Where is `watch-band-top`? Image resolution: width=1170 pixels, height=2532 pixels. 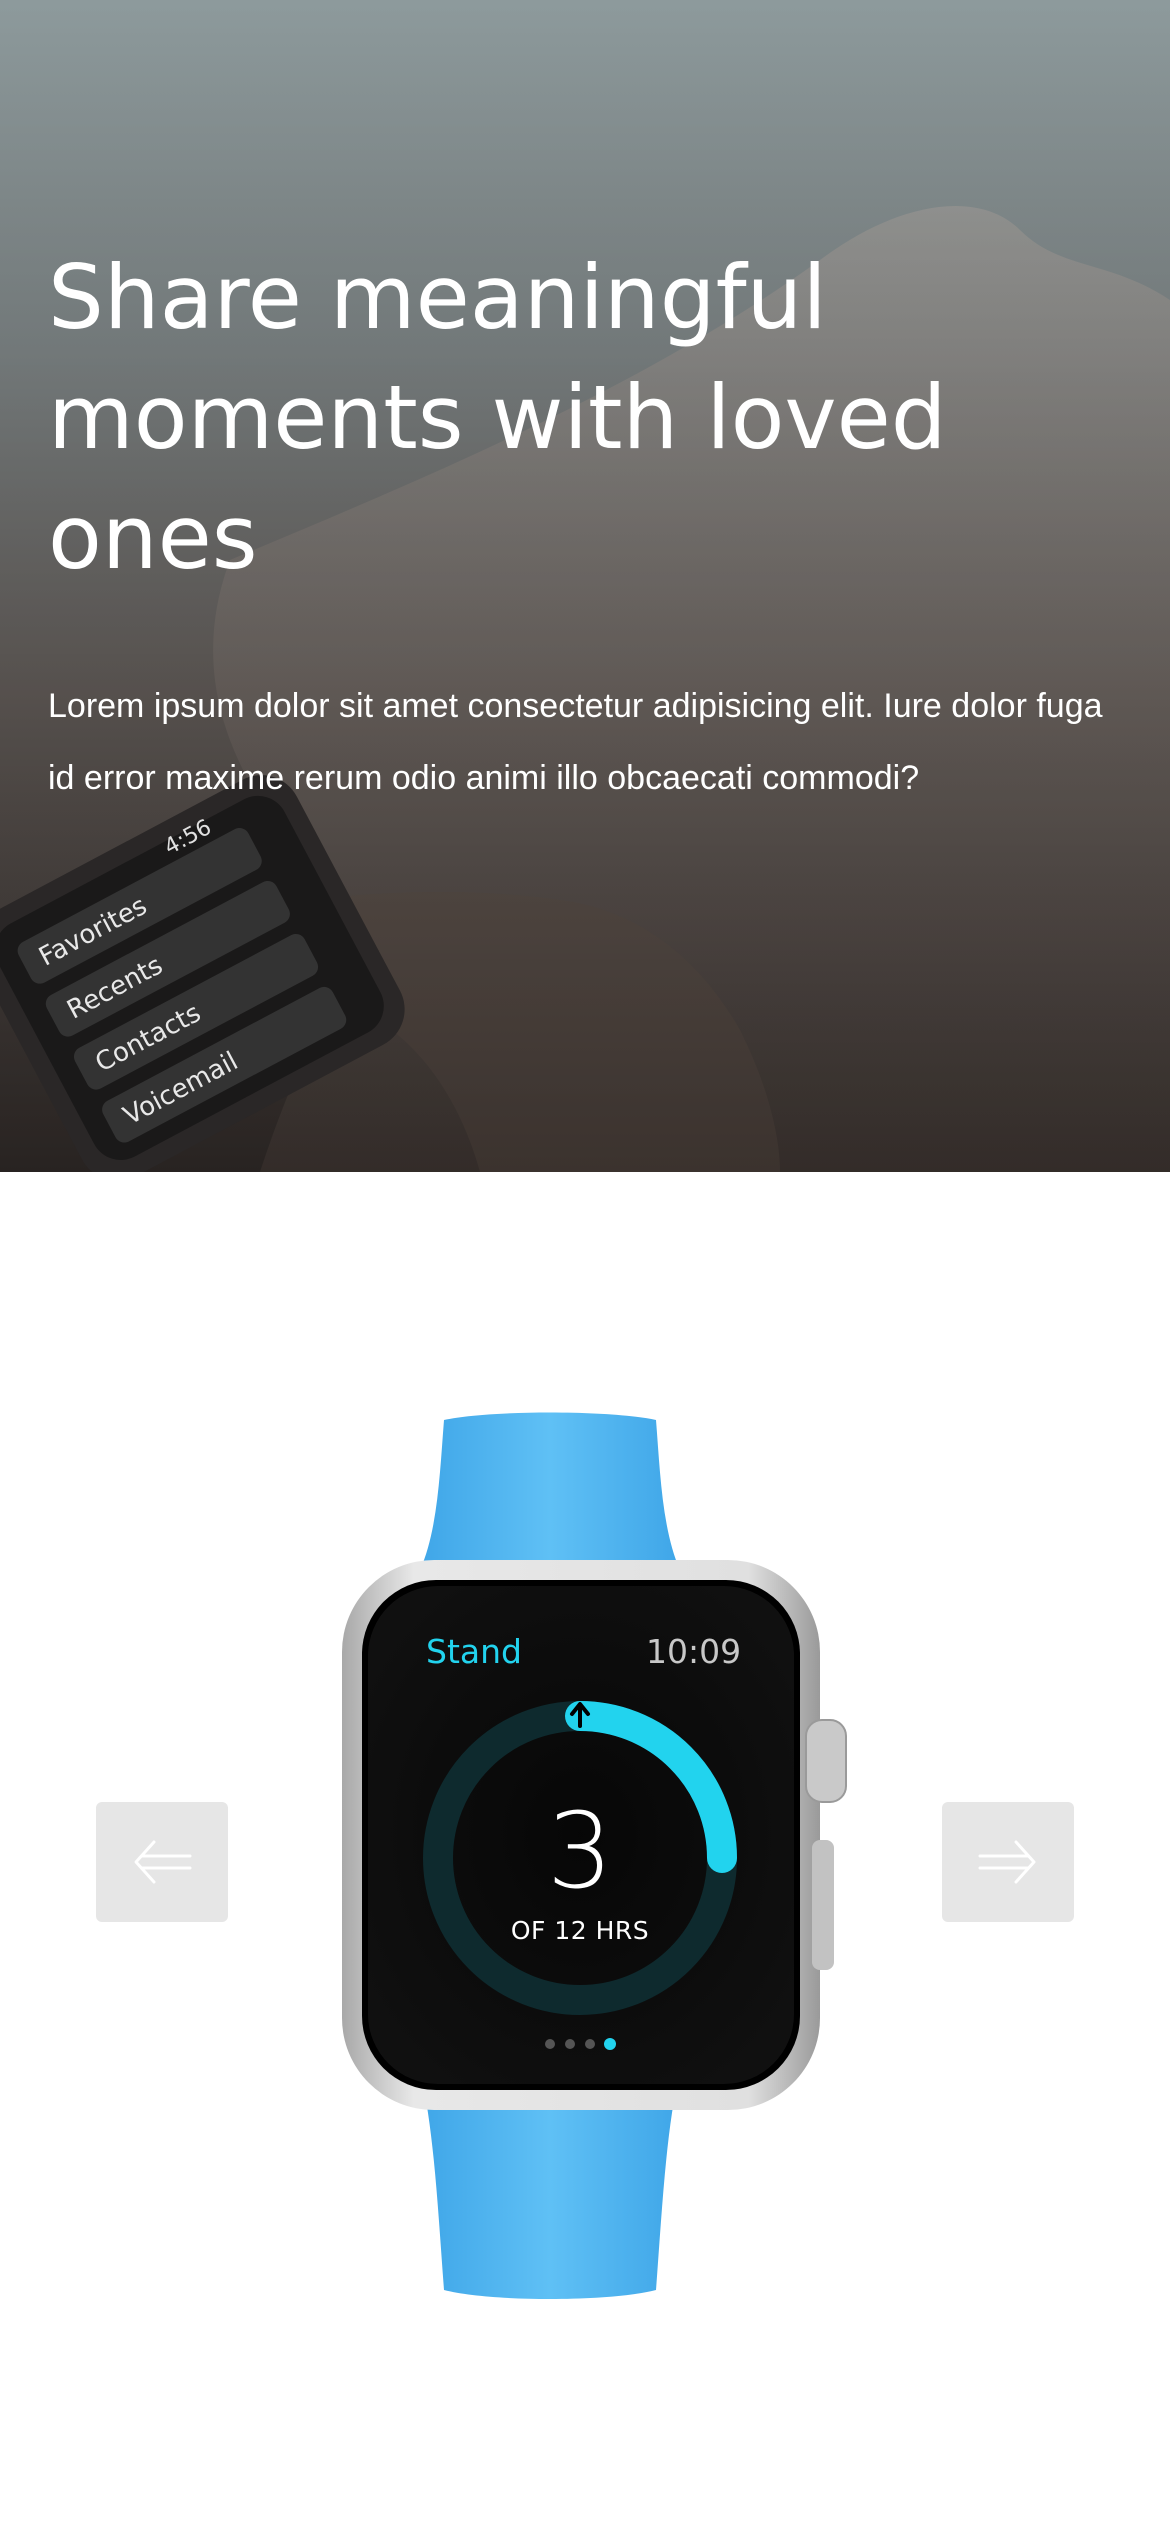
watch-band-top is located at coordinates (550, 1491).